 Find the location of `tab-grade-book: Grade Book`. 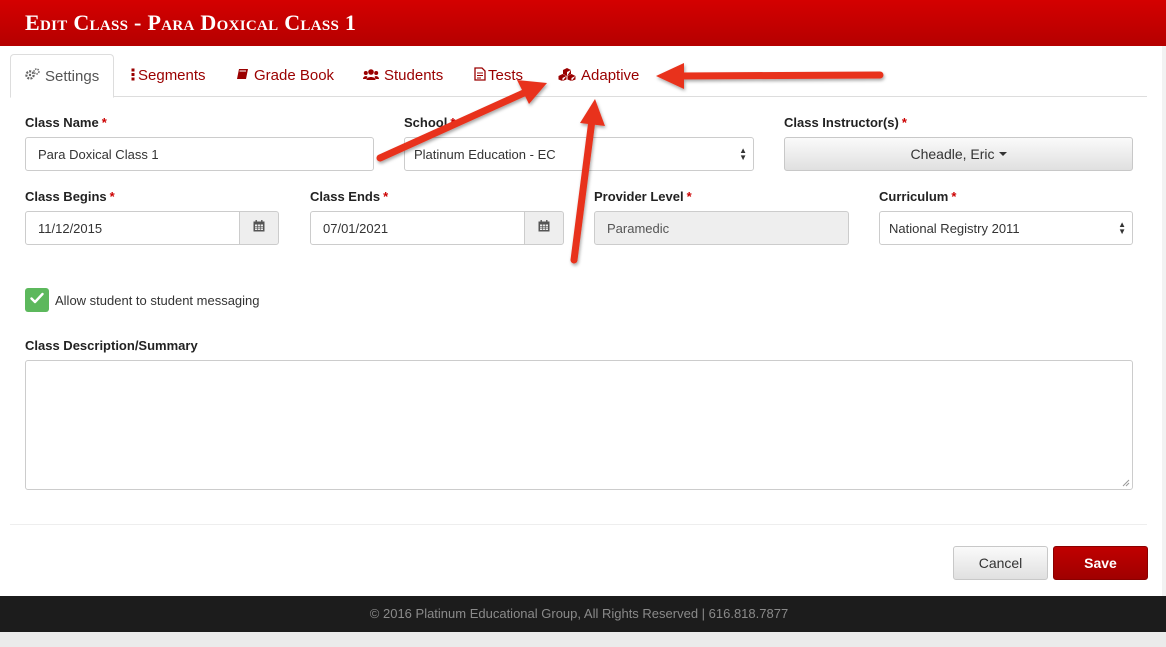

tab-grade-book: Grade Book is located at coordinates (285, 75).